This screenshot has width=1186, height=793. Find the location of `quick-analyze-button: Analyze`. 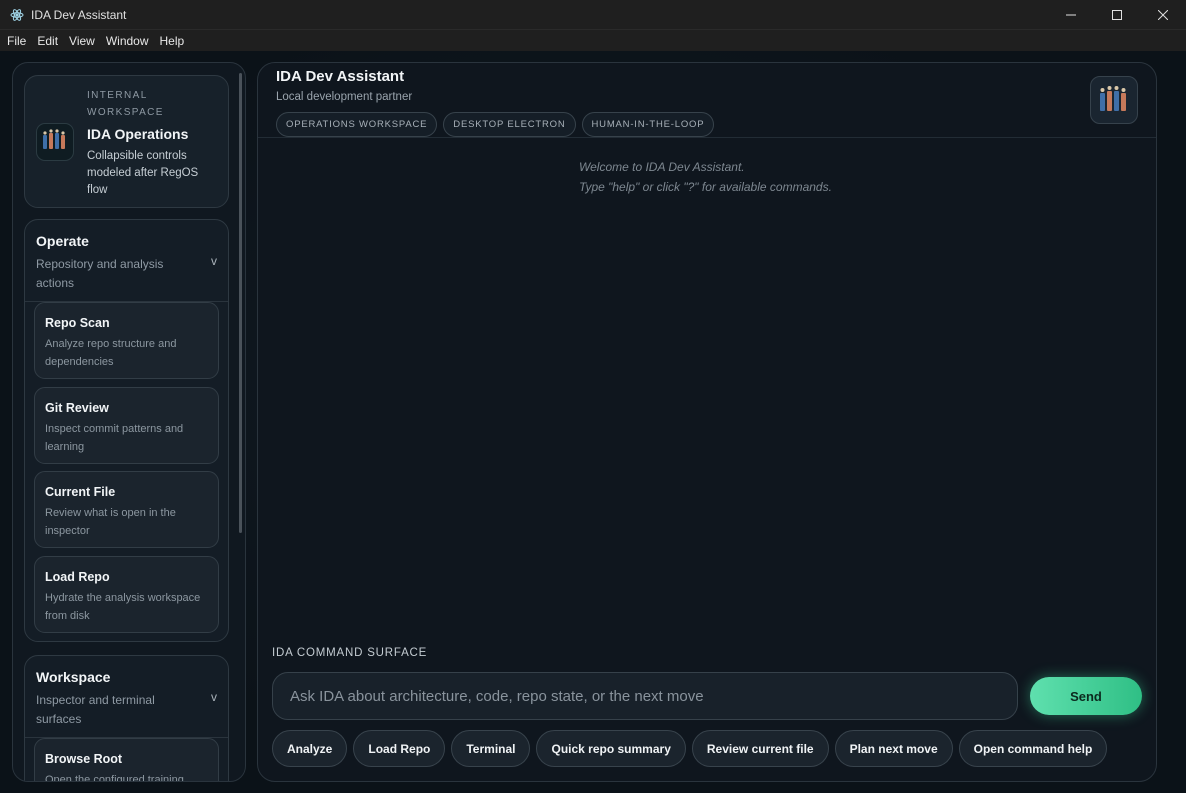

quick-analyze-button: Analyze is located at coordinates (310, 748).